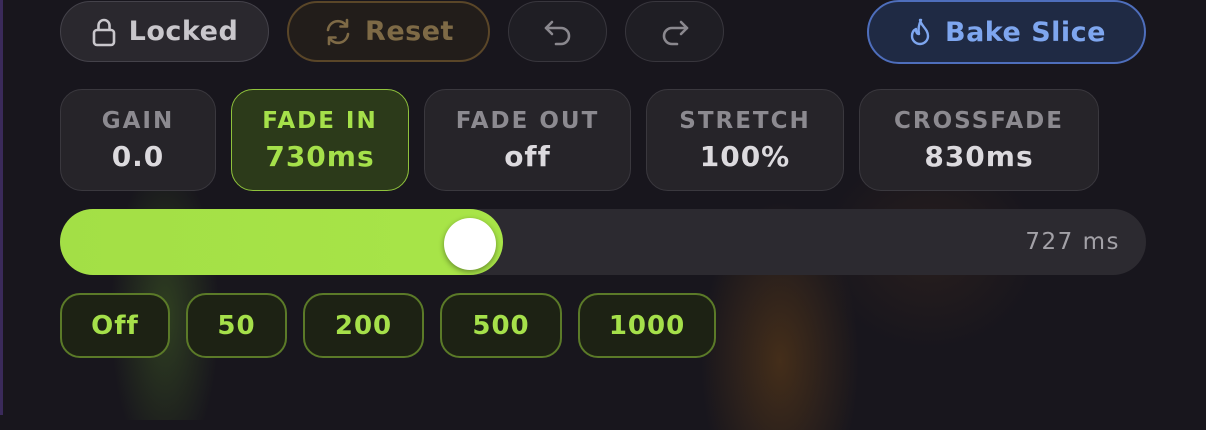 The width and height of the screenshot is (1206, 430). I want to click on slider-fill, so click(282, 242).